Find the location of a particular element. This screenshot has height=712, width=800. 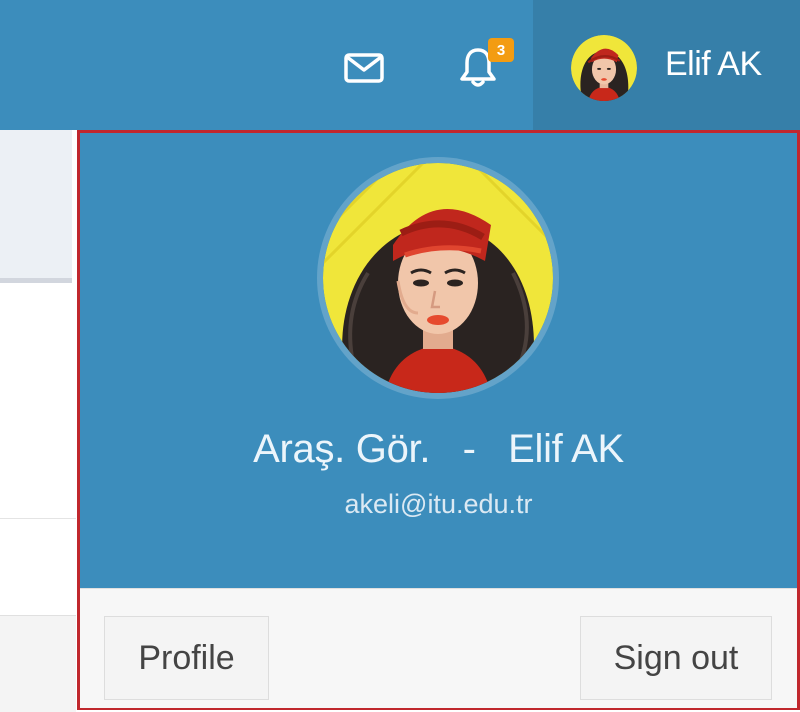

content-footer-area is located at coordinates (38, 663).